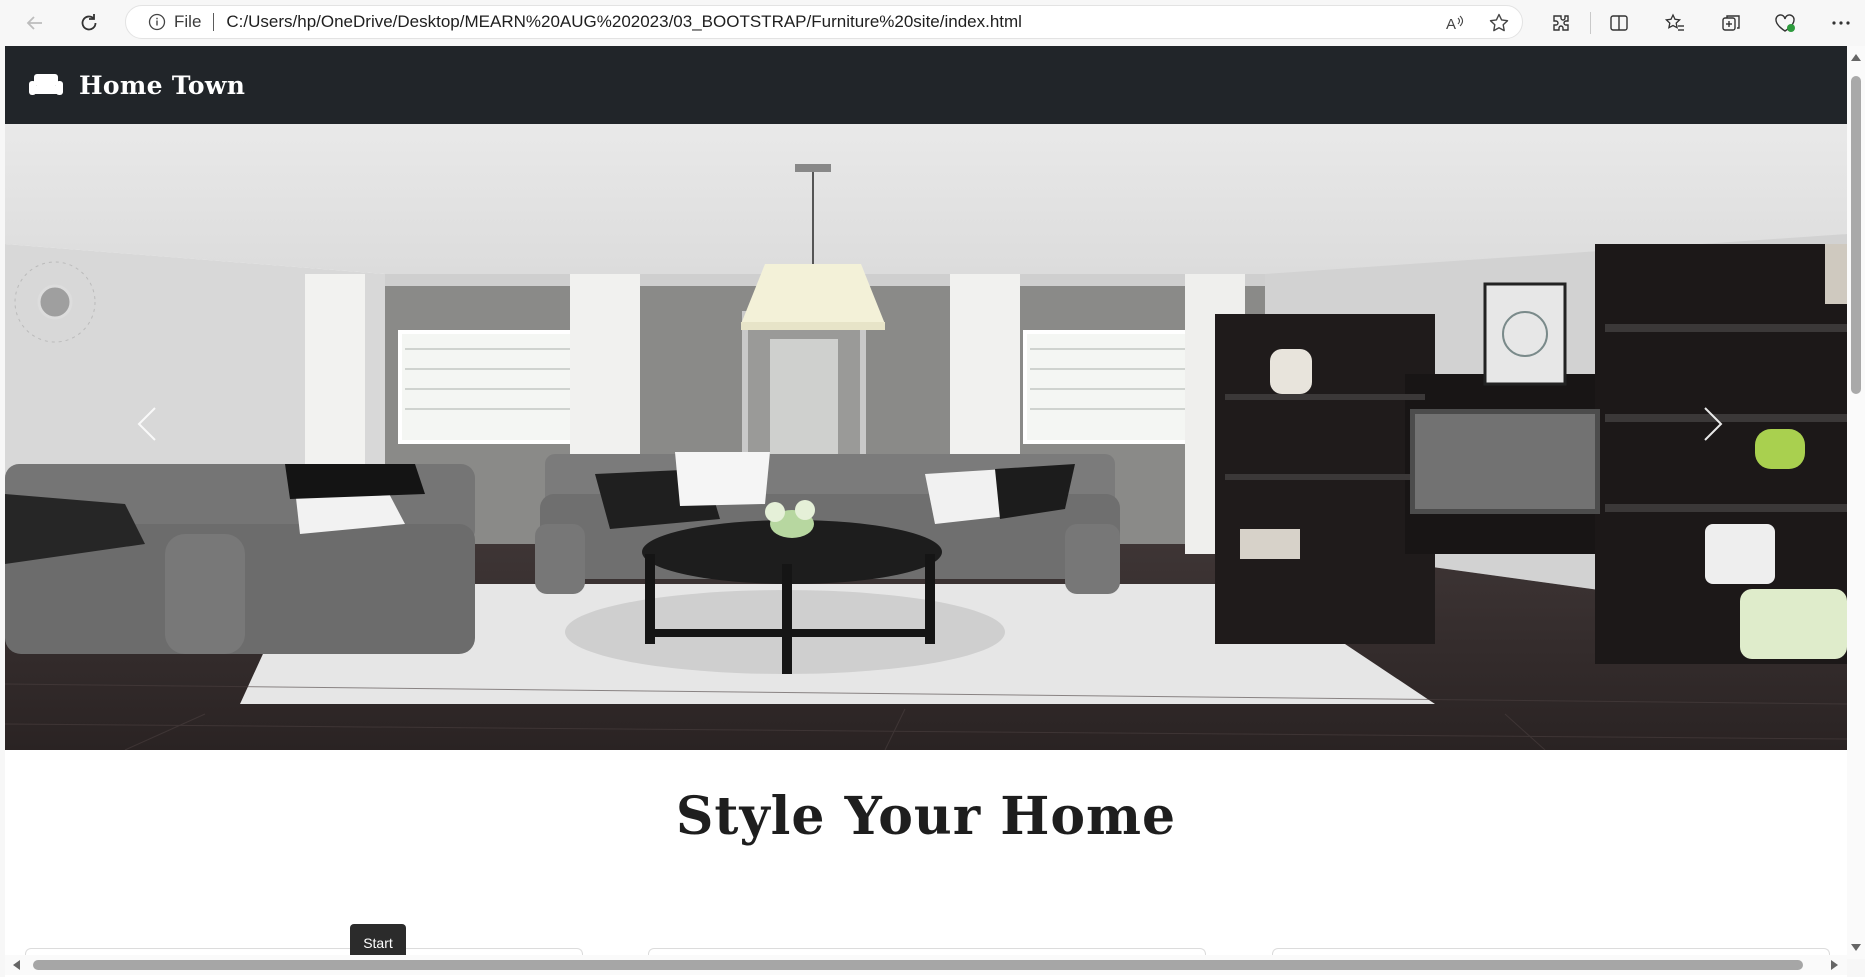  I want to click on chevron-left-icon, so click(147, 426).